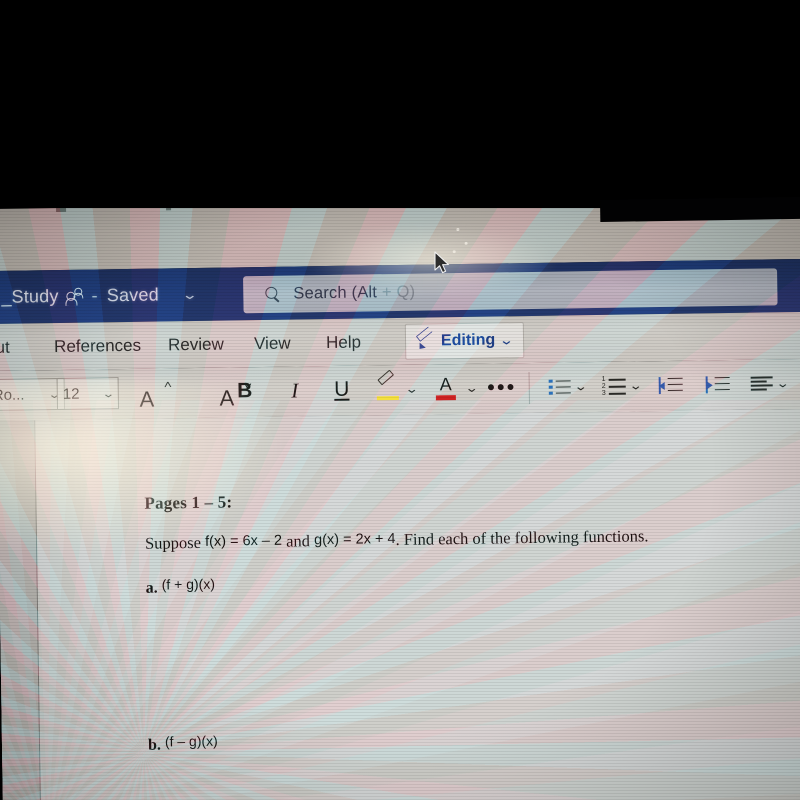  What do you see at coordinates (191, 741) in the screenshot?
I see `item-expression-b: (f – g)(x)` at bounding box center [191, 741].